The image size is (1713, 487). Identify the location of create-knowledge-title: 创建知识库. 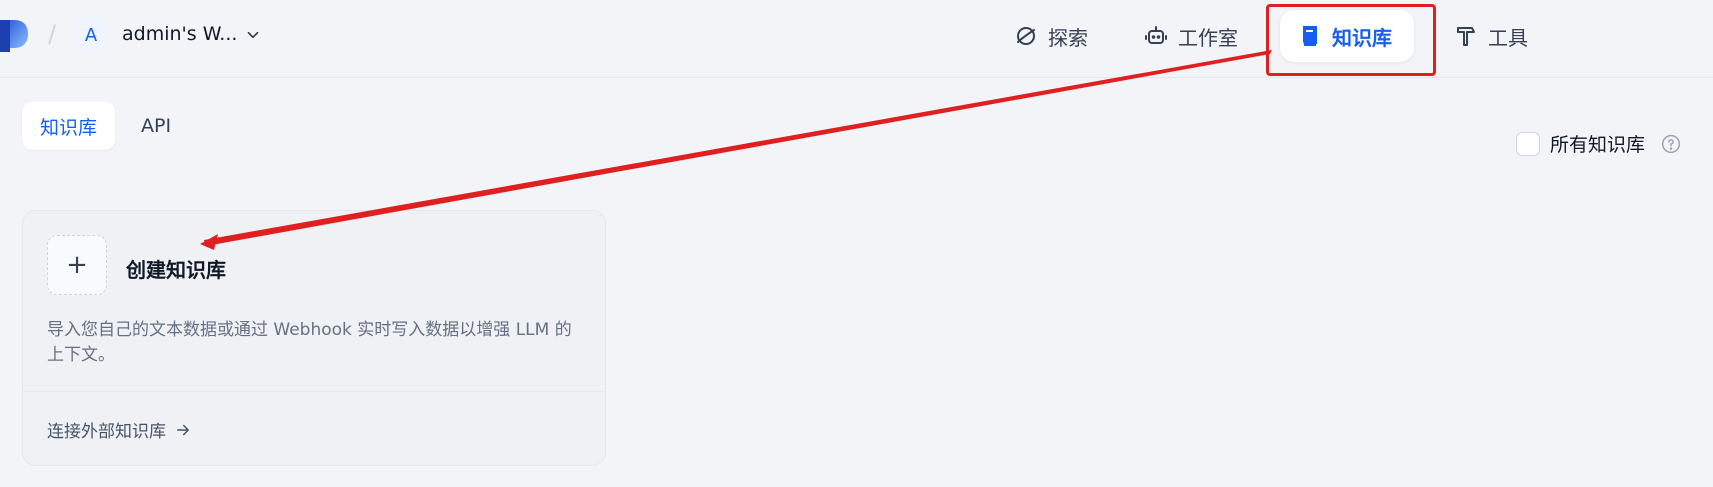
(176, 268).